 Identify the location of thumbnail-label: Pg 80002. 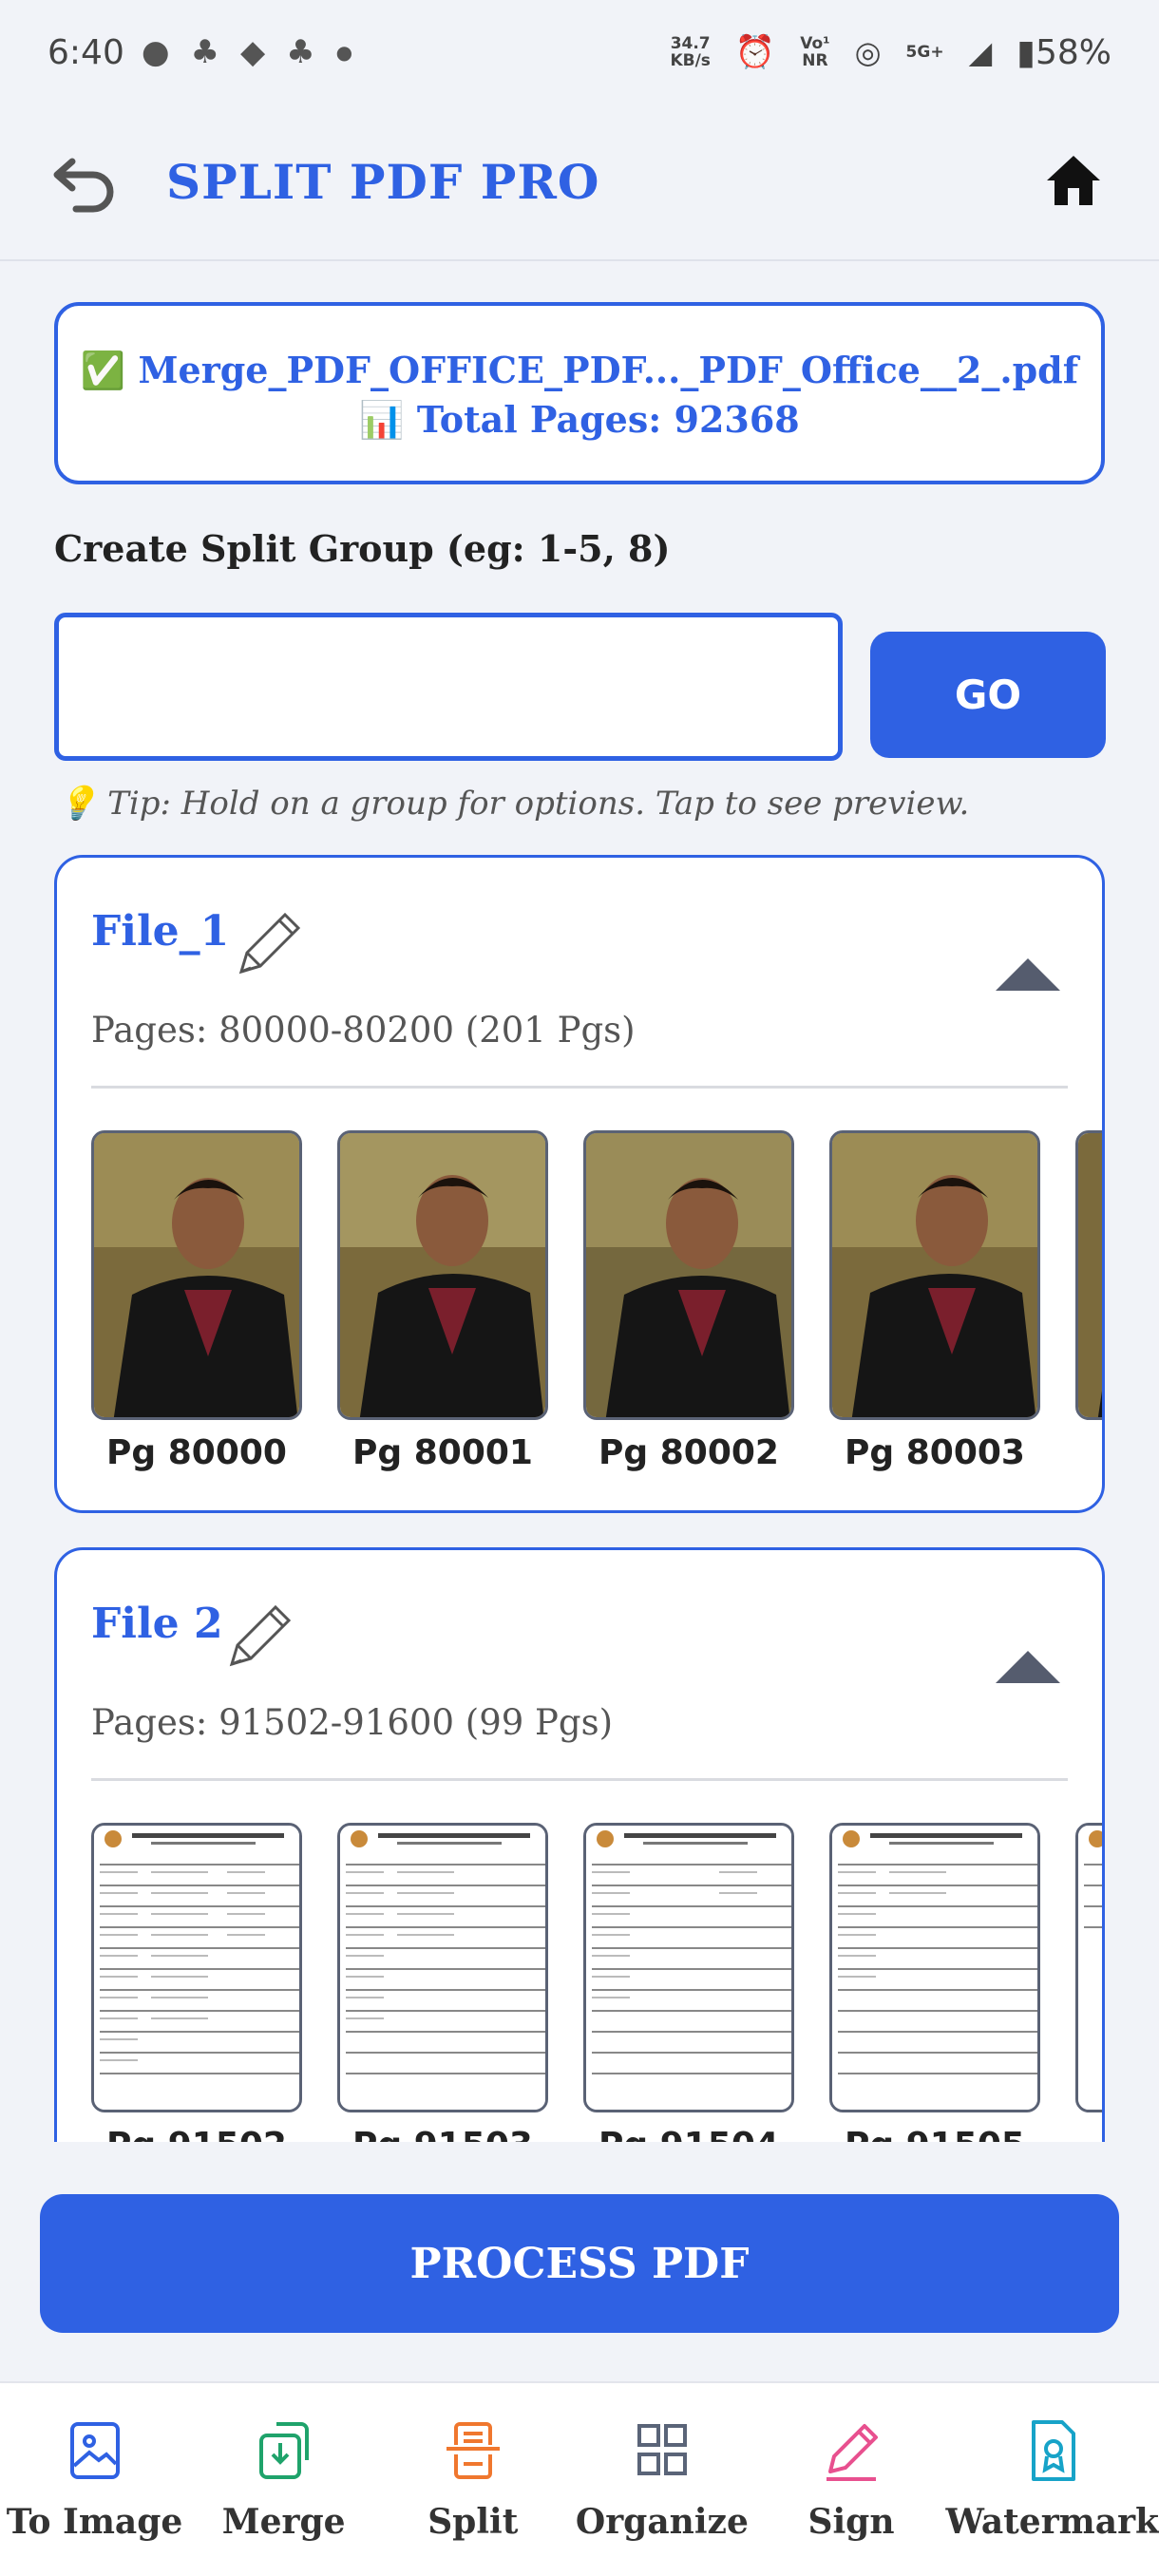
(688, 1452).